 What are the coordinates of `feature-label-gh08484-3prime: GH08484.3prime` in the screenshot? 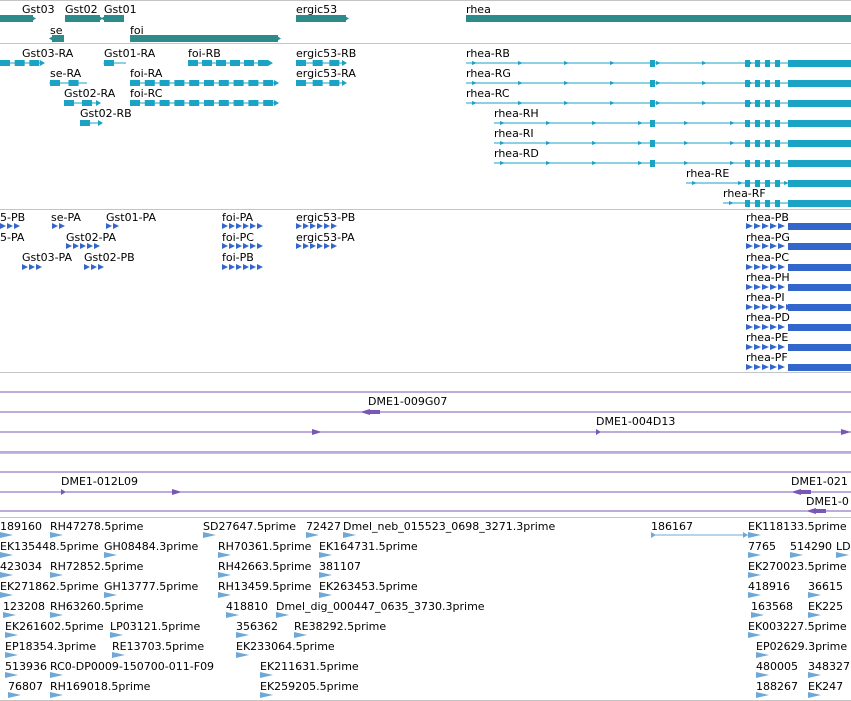 It's located at (151, 546).